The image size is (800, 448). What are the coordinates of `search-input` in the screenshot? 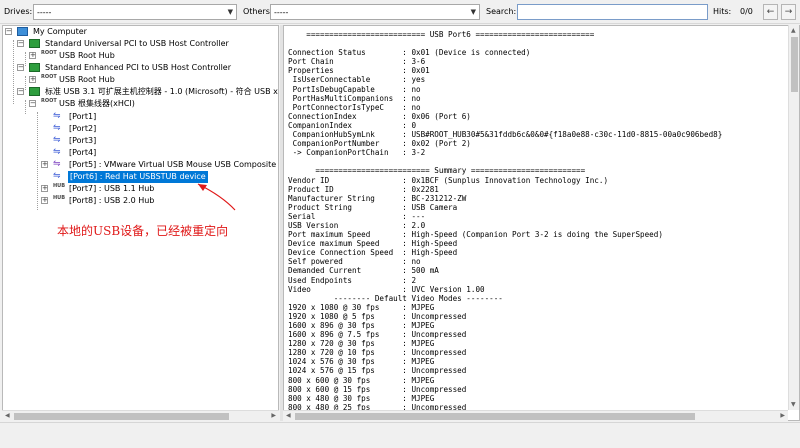 It's located at (612, 12).